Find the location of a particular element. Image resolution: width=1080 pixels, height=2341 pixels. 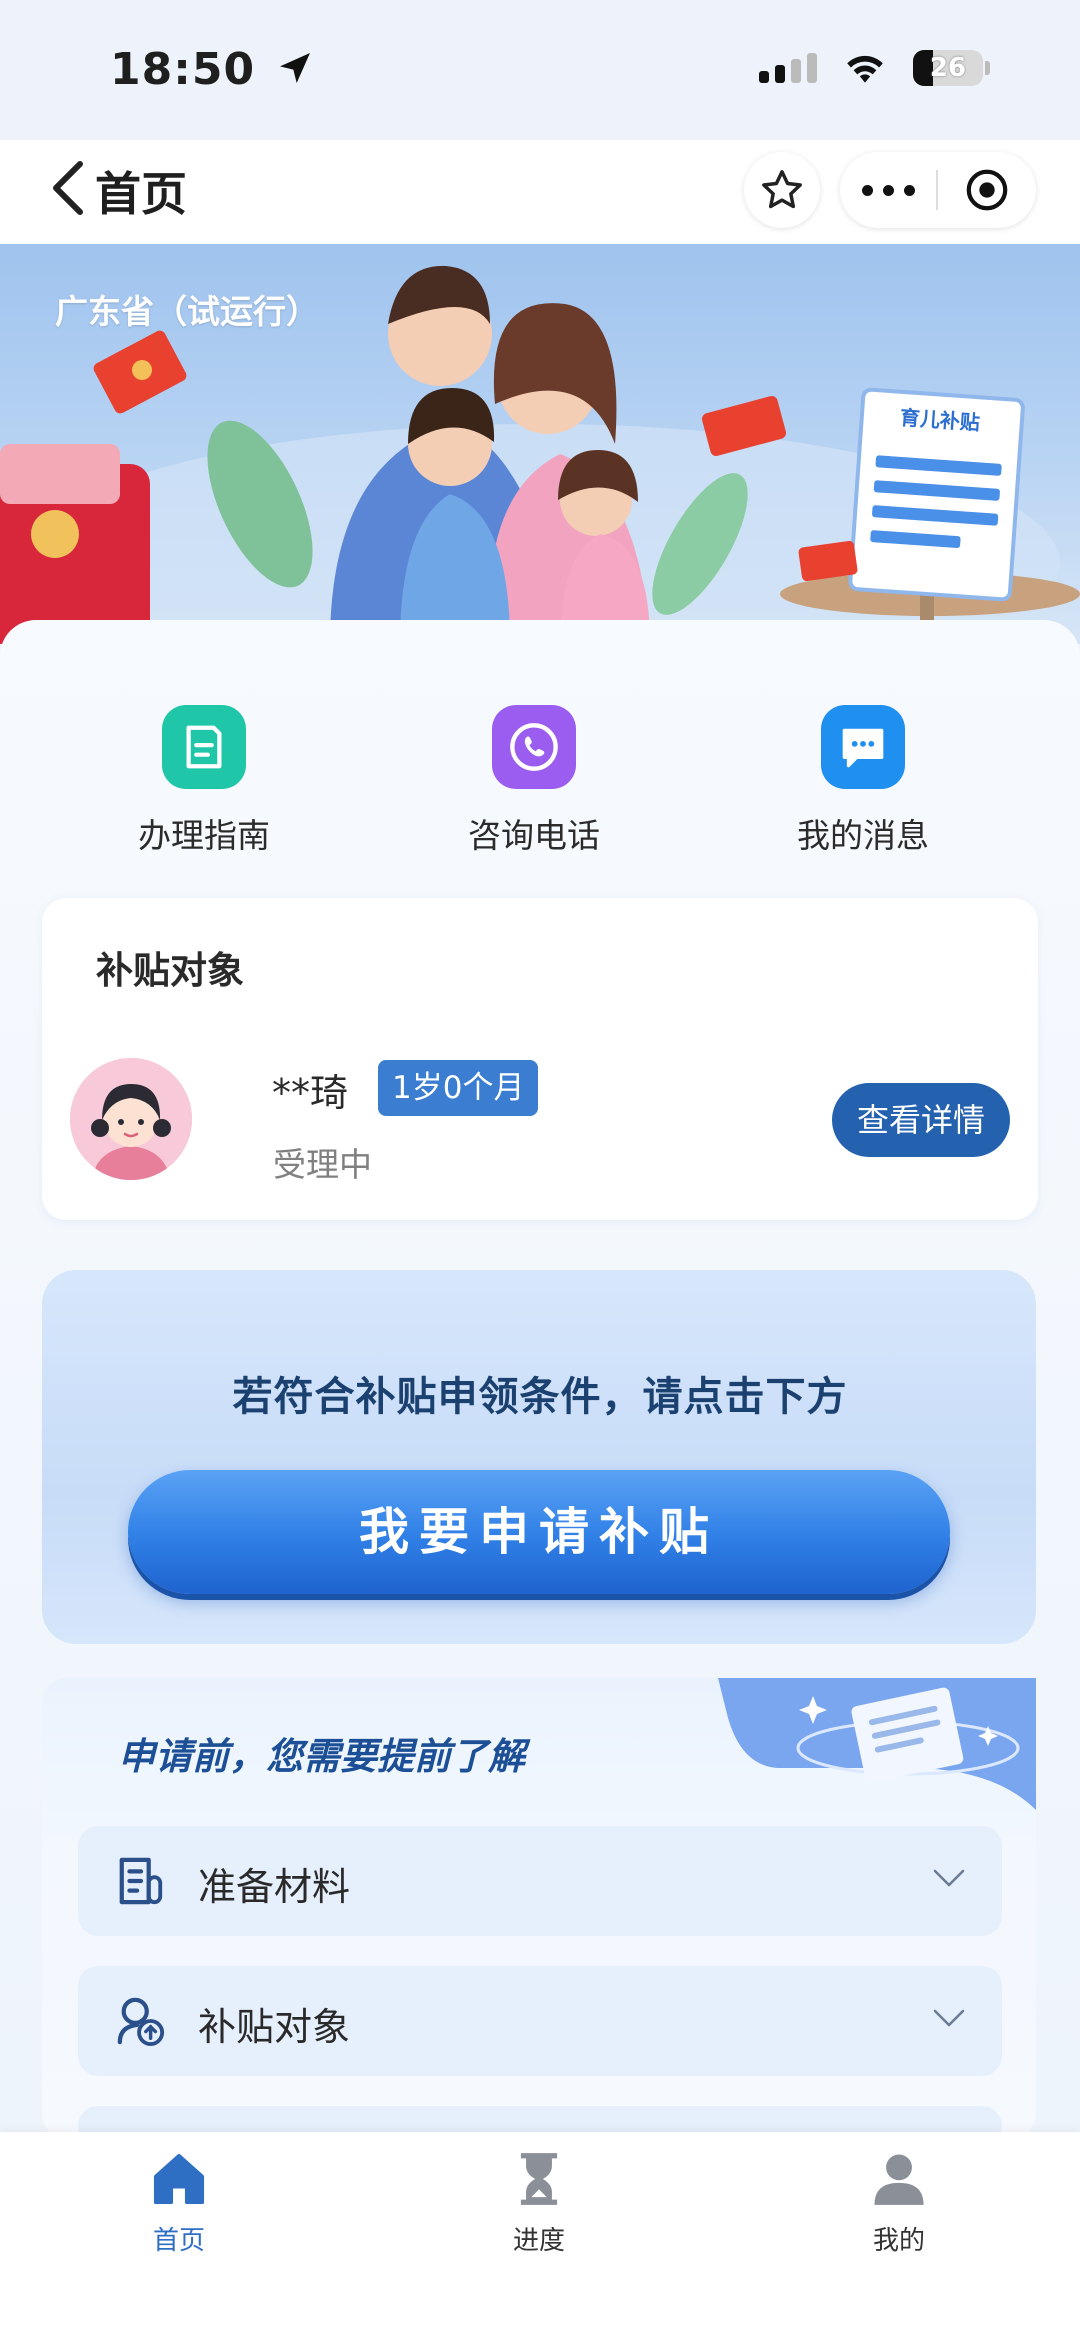

quick-action-guide: 办理指南 is located at coordinates (204, 781).